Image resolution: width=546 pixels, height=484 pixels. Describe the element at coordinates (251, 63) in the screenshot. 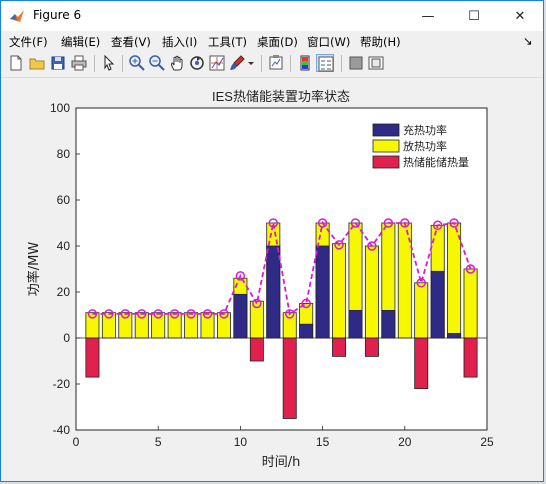

I see `brush-dropdown-icon` at that location.